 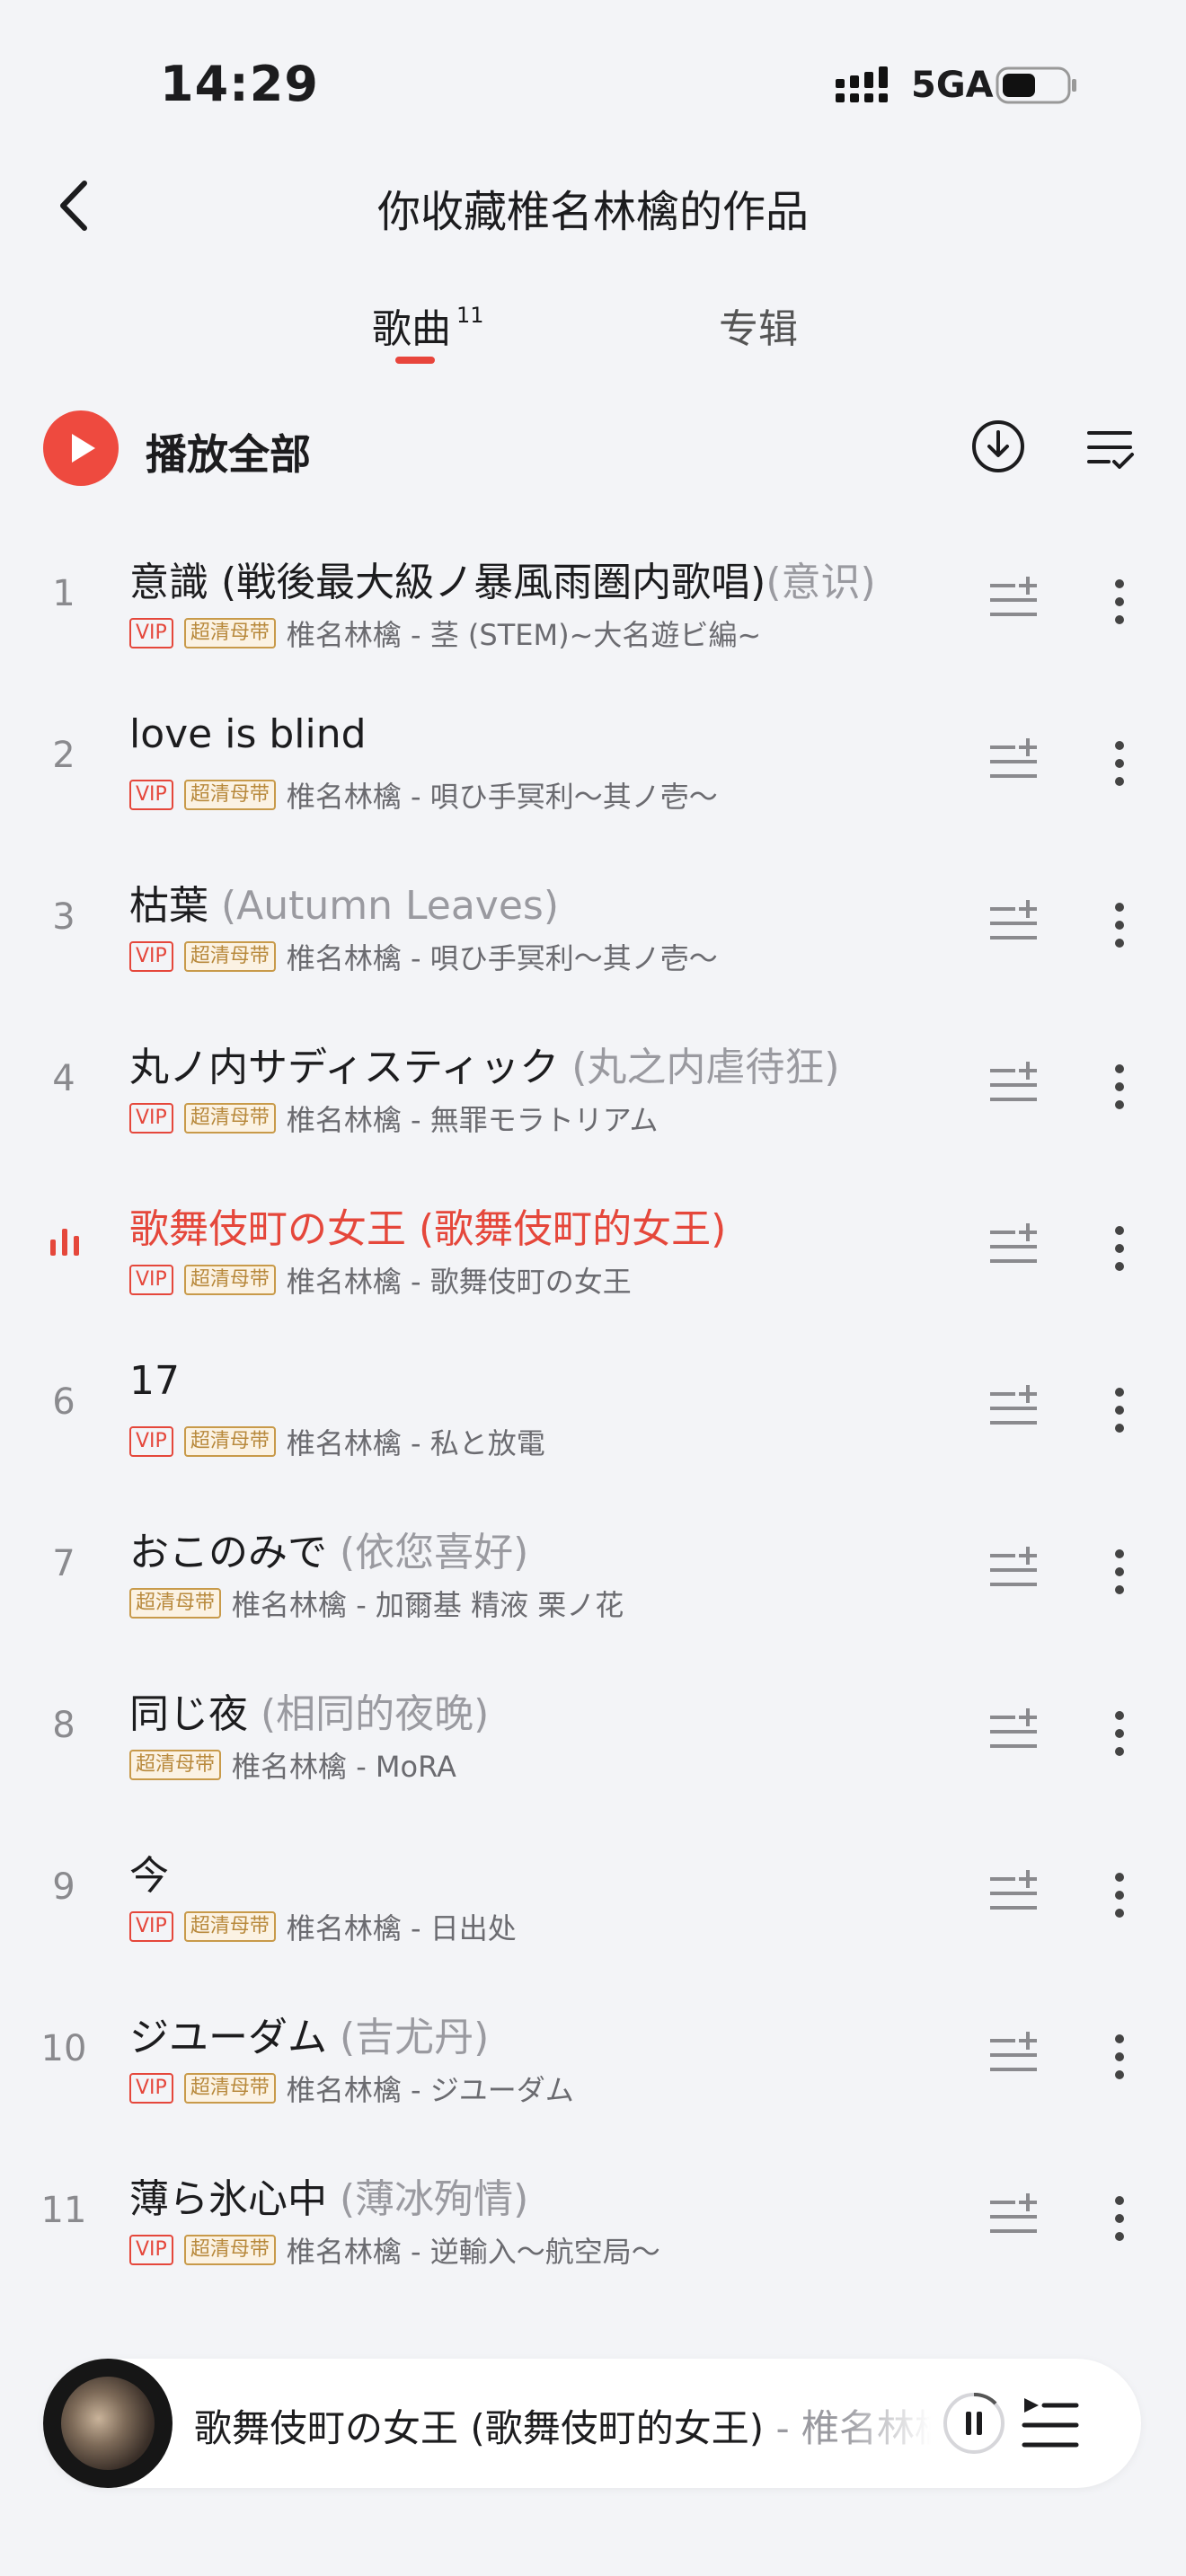 What do you see at coordinates (593, 1581) in the screenshot?
I see `song-row: 7 おこのみで (依您喜好) 超清母带 椎名林檎 - 加爾基 精液 栗ノ花` at bounding box center [593, 1581].